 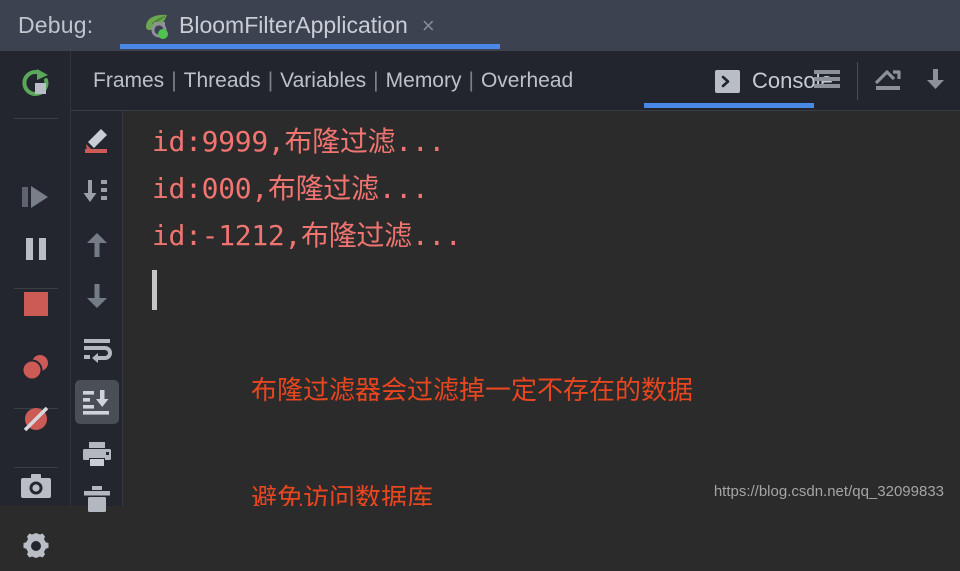 I want to click on rerun-button, so click(x=36, y=86).